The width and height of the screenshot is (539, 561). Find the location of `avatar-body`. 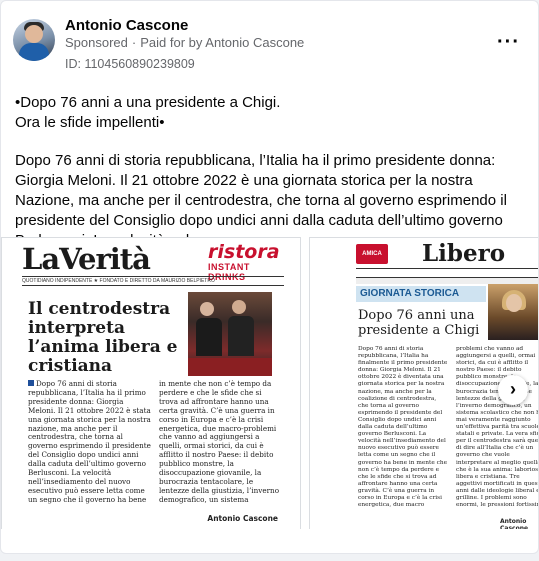

avatar-body is located at coordinates (34, 52).